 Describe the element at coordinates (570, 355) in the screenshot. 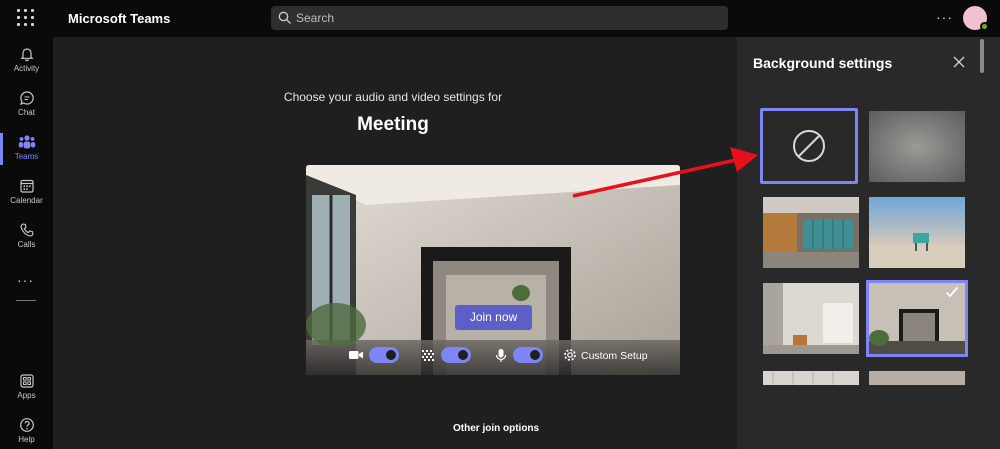

I see `gear-icon` at that location.